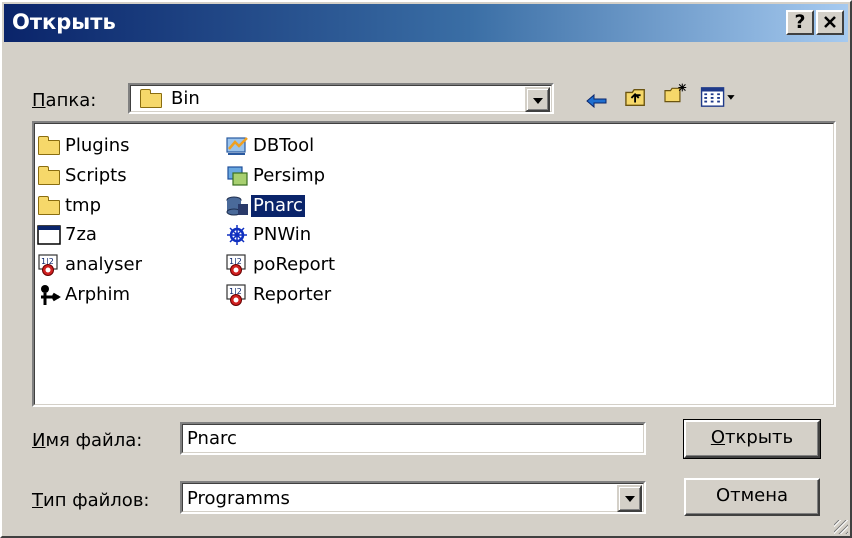 This screenshot has height=538, width=852. I want to click on back-arrow-icon, so click(597, 101).